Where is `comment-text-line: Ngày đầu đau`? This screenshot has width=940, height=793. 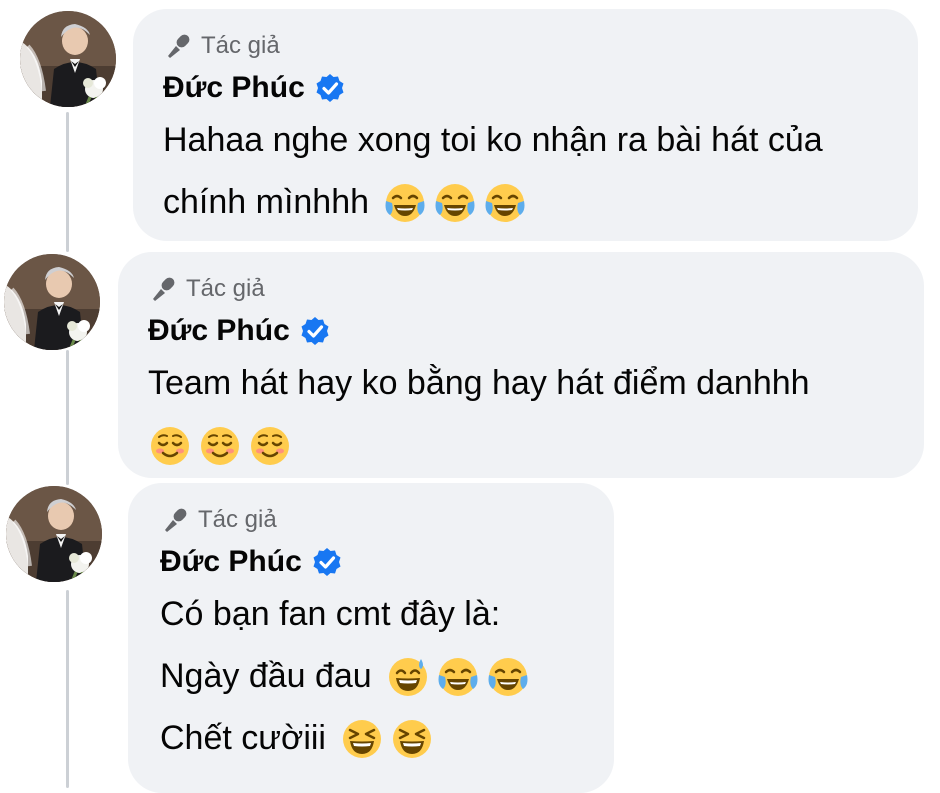 comment-text-line: Ngày đầu đau is located at coordinates (387, 677).